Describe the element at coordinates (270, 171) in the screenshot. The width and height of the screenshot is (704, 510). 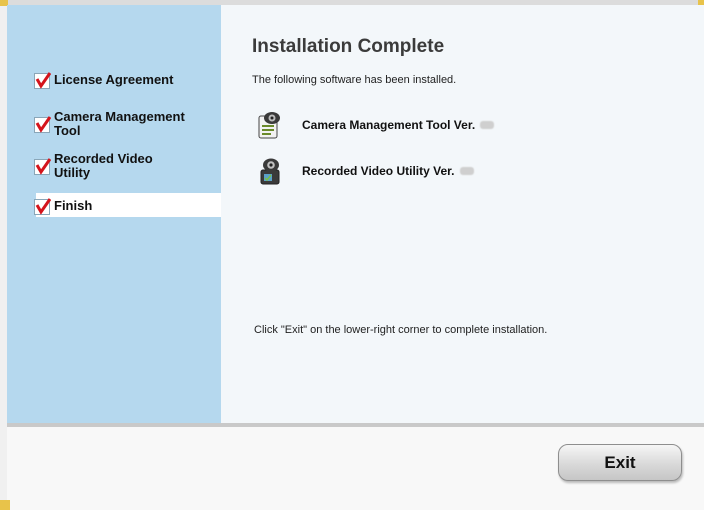
I see `video-utility-icon` at that location.